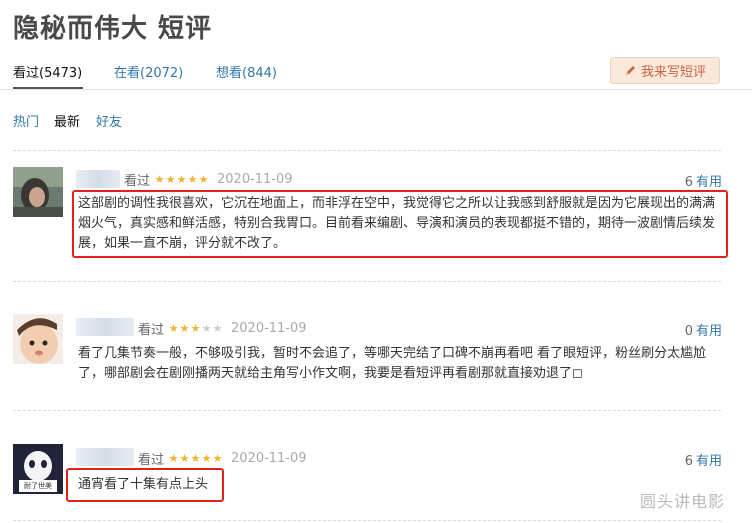 This screenshot has height=523, width=752. Describe the element at coordinates (109, 120) in the screenshot. I see `sort-friends: 好友` at that location.